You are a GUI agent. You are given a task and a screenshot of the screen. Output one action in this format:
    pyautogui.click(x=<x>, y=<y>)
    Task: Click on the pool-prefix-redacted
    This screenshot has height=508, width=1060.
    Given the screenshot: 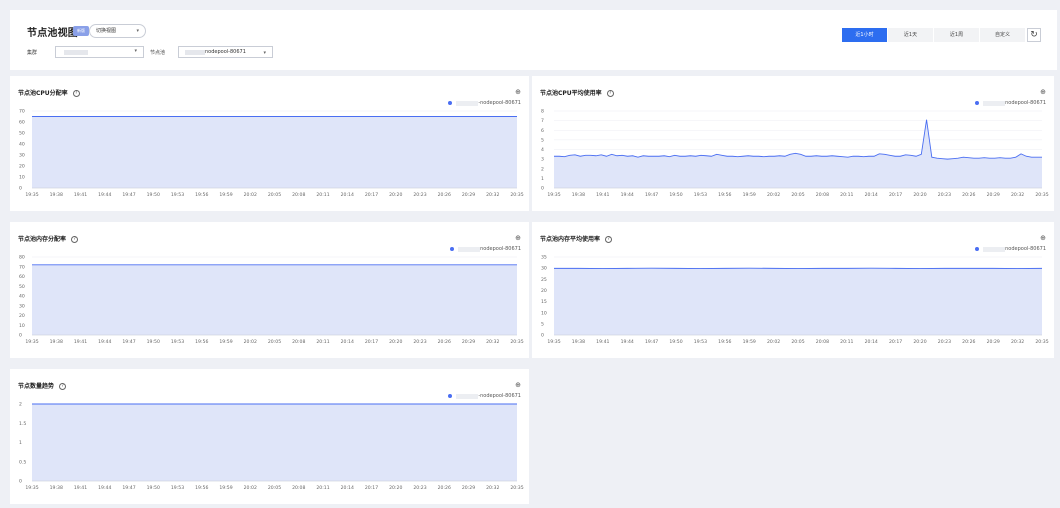 What is the action you would take?
    pyautogui.click(x=195, y=52)
    